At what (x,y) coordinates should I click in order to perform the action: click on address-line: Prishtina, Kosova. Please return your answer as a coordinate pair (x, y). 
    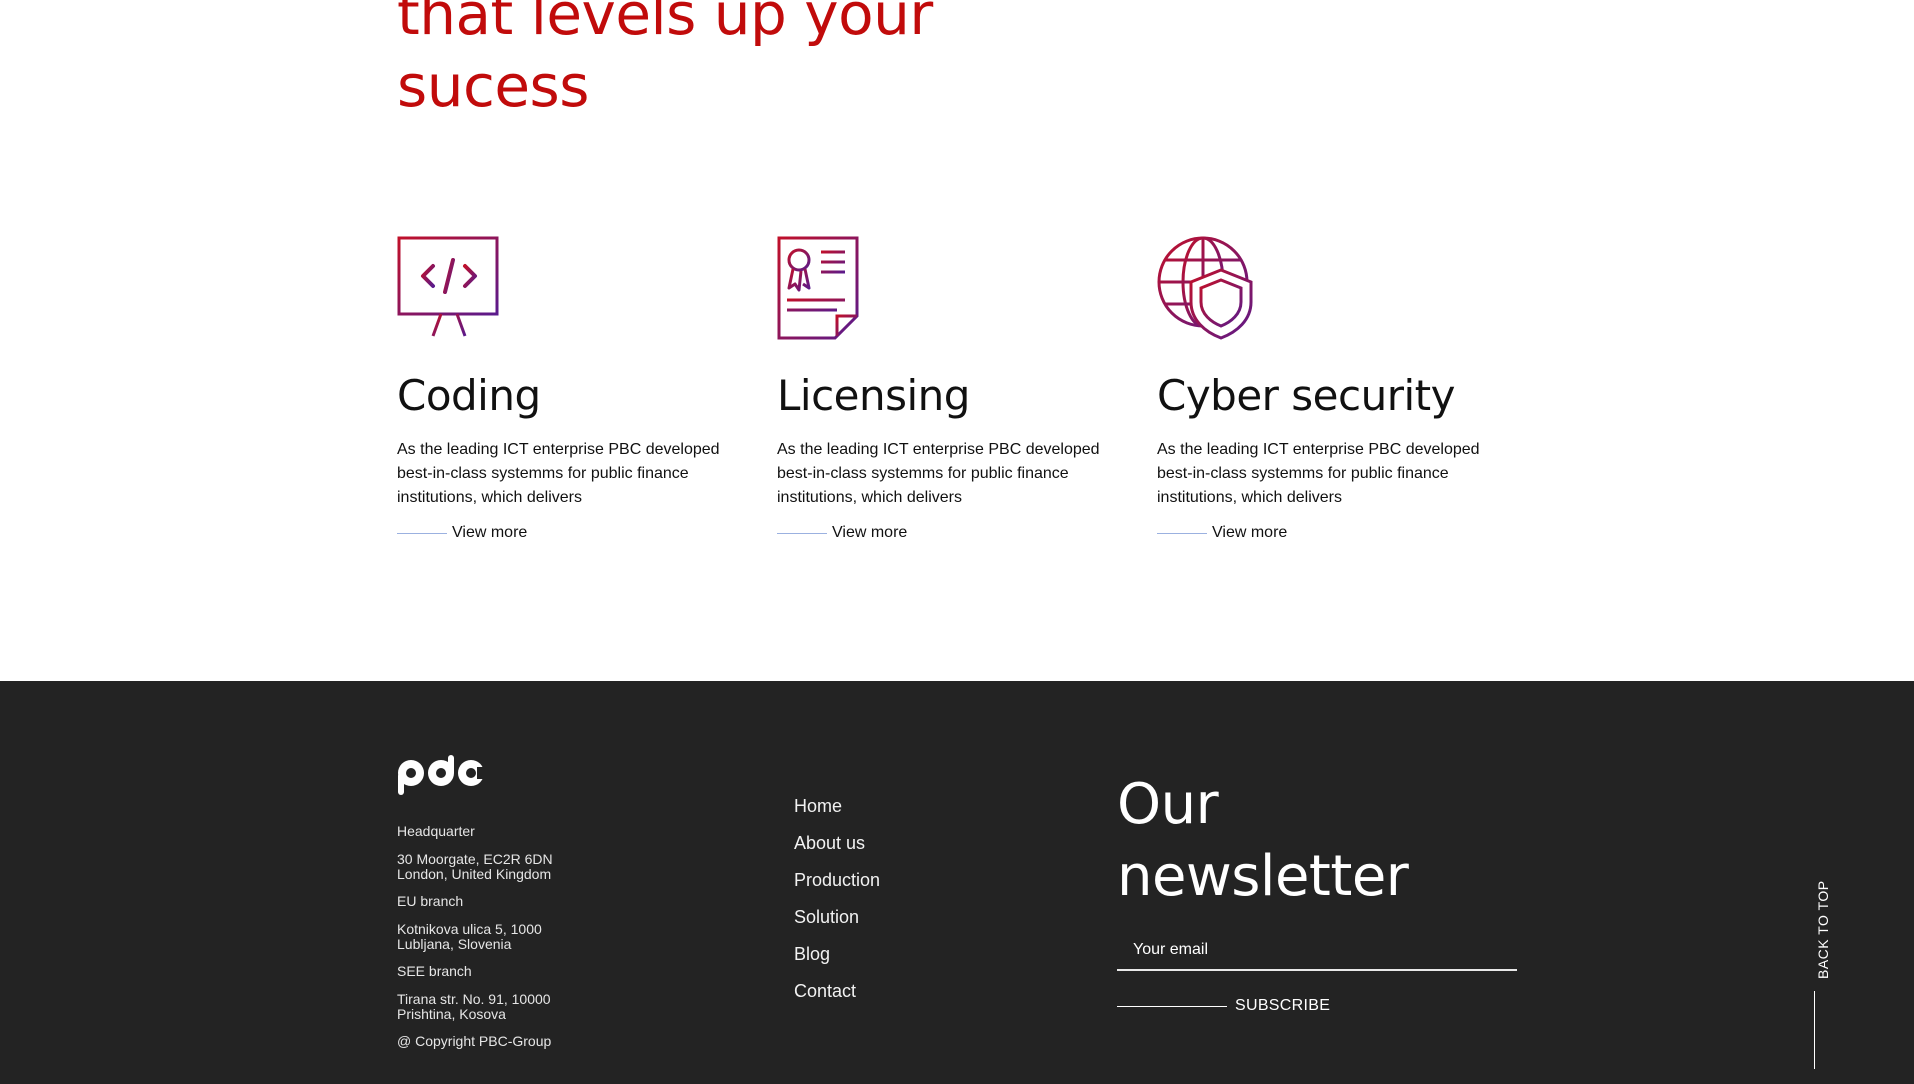
    Looking at the image, I should click on (451, 1014).